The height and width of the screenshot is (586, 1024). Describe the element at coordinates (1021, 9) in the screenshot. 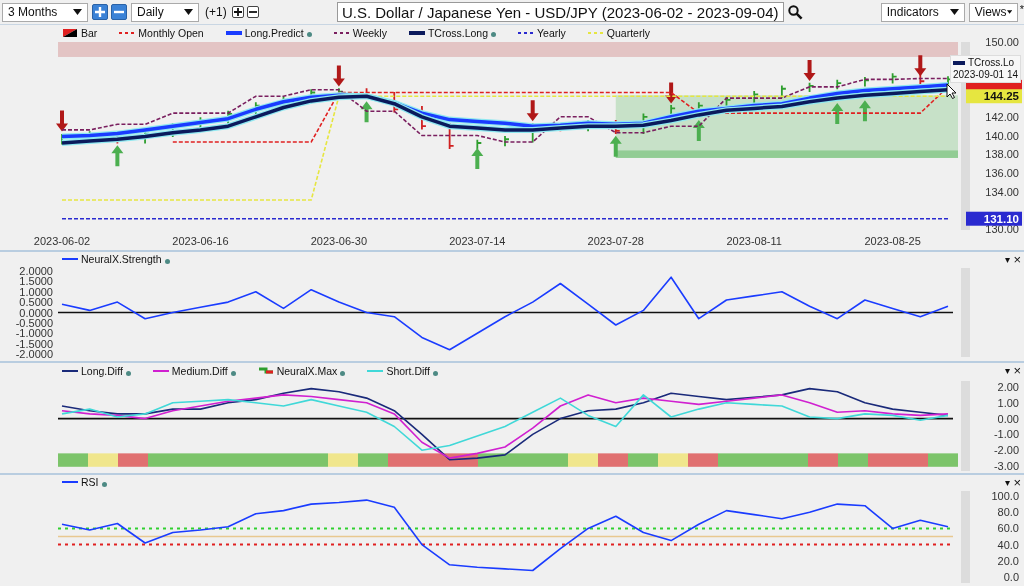

I see `views-marker: *` at that location.